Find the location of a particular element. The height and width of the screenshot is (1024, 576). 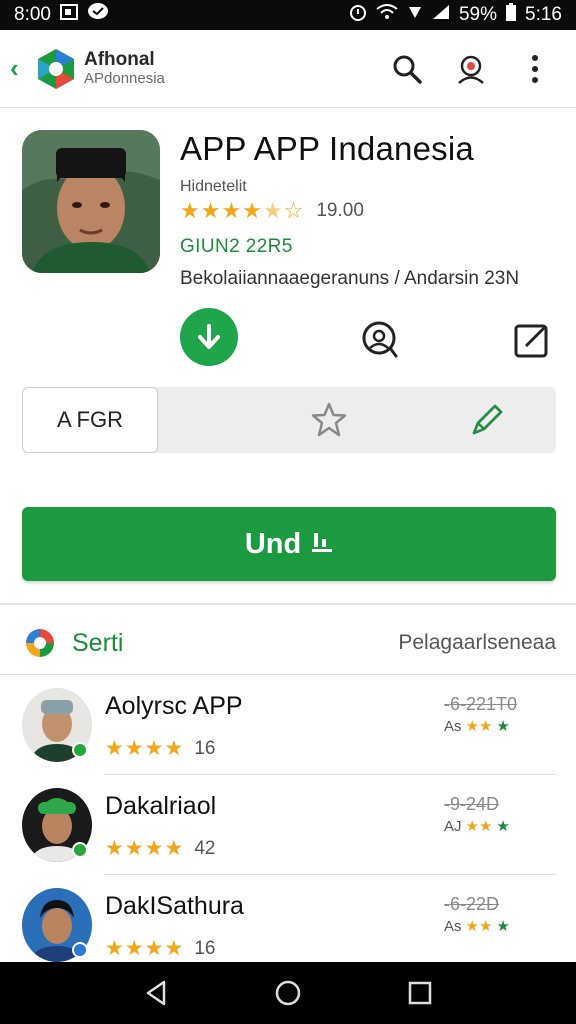

alarm-icon is located at coordinates (358, 15).